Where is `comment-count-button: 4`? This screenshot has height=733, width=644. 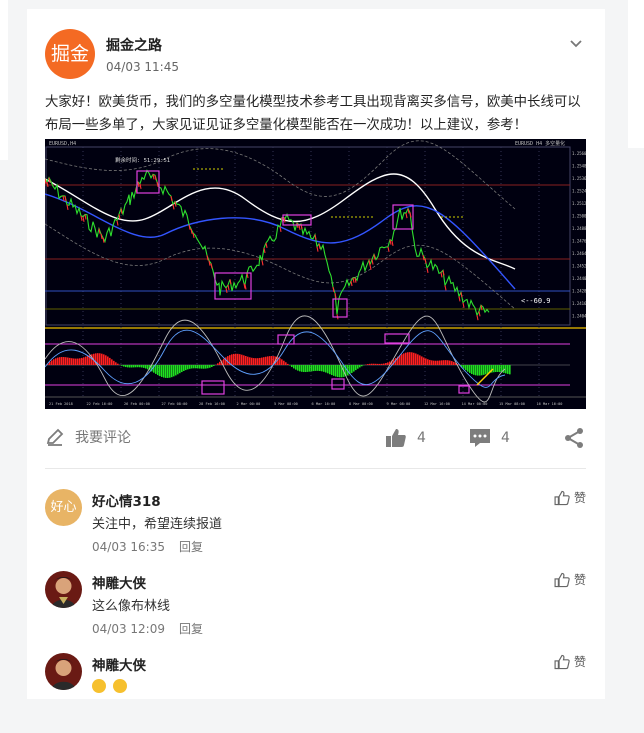 comment-count-button: 4 is located at coordinates (489, 438).